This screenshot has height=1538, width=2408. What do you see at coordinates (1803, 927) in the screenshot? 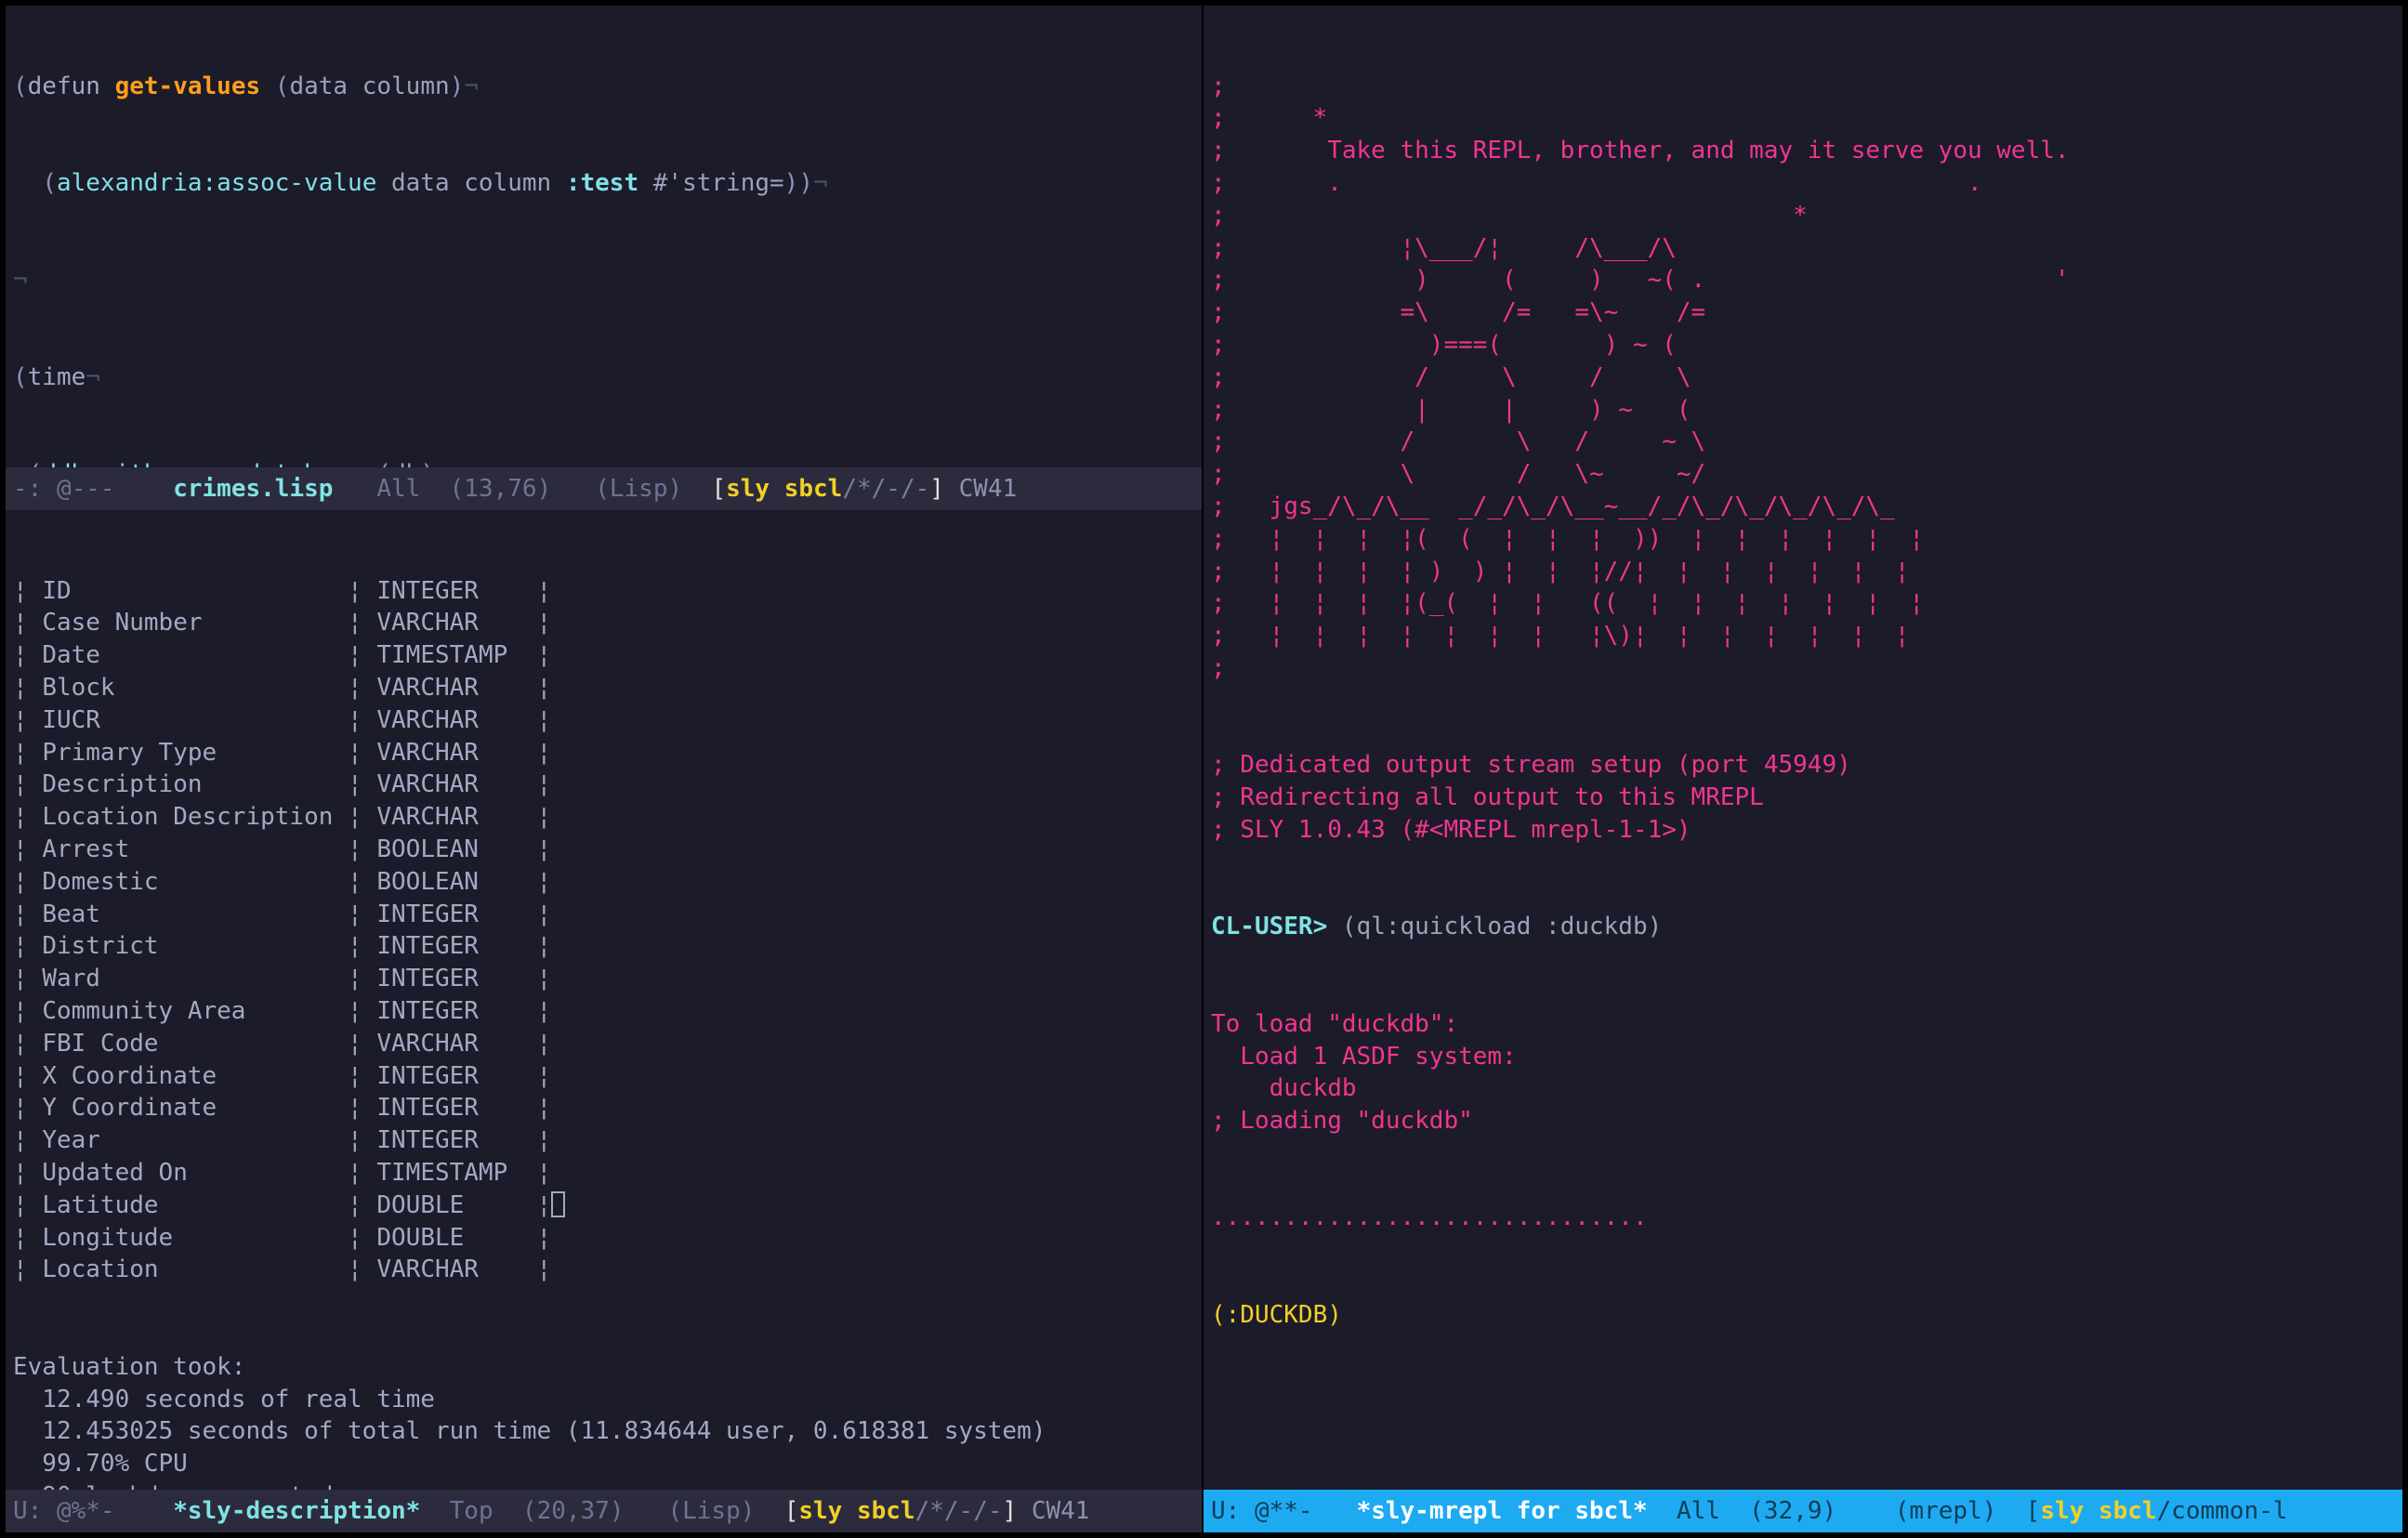
I see `repl-prompt-line: CL-USER> (ql:quickload :duckdb)` at bounding box center [1803, 927].